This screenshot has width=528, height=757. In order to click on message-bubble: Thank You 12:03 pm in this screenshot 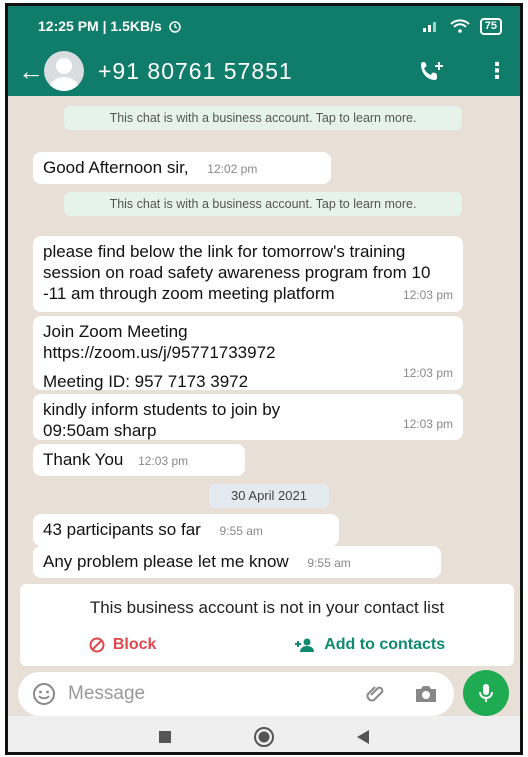, I will do `click(139, 460)`.